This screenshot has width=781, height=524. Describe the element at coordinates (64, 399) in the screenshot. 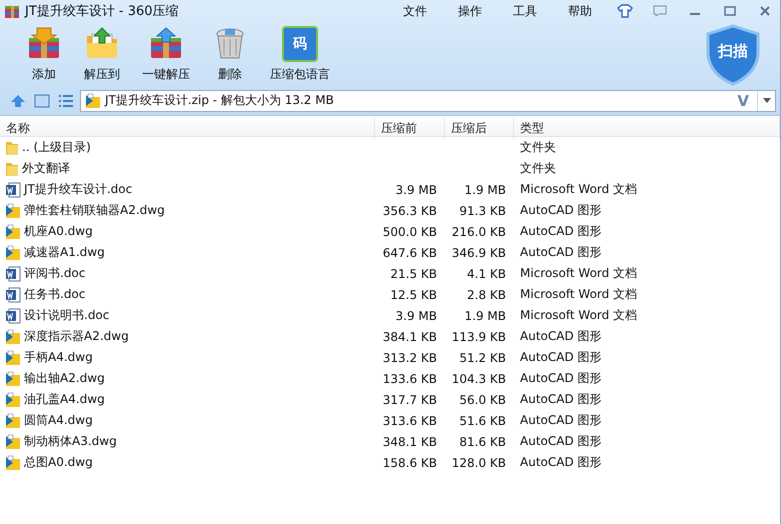

I see `file-name: 油孔盖A4.dwg` at that location.